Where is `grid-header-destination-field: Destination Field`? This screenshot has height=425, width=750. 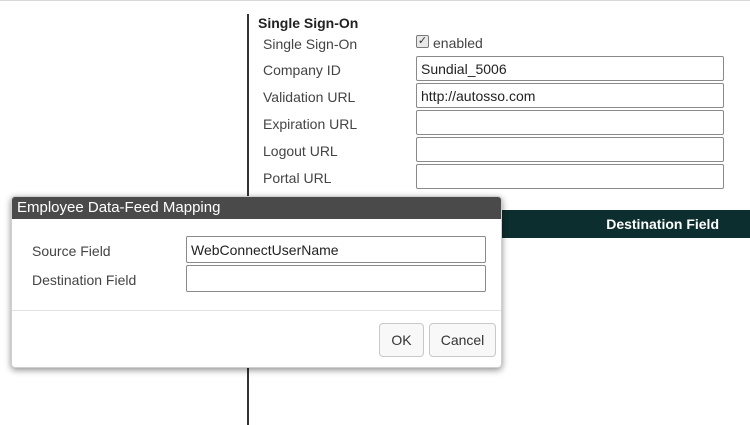
grid-header-destination-field: Destination Field is located at coordinates (624, 224).